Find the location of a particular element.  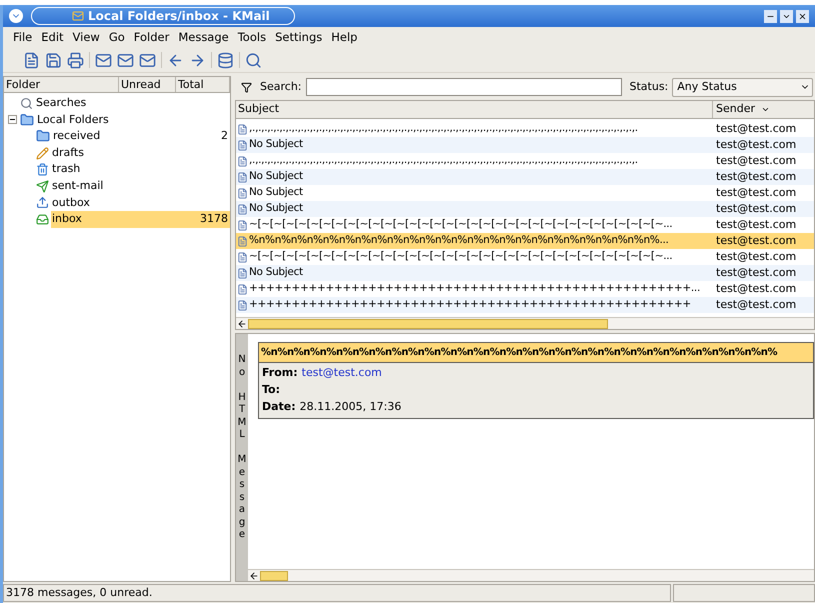

search-field is located at coordinates (464, 87).